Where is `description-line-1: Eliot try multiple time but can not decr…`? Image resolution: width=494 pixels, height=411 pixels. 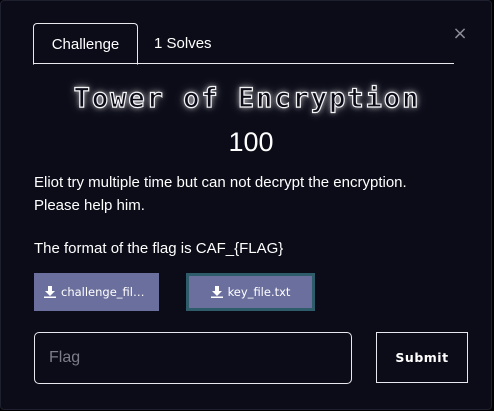 description-line-1: Eliot try multiple time but can not decr… is located at coordinates (220, 182).